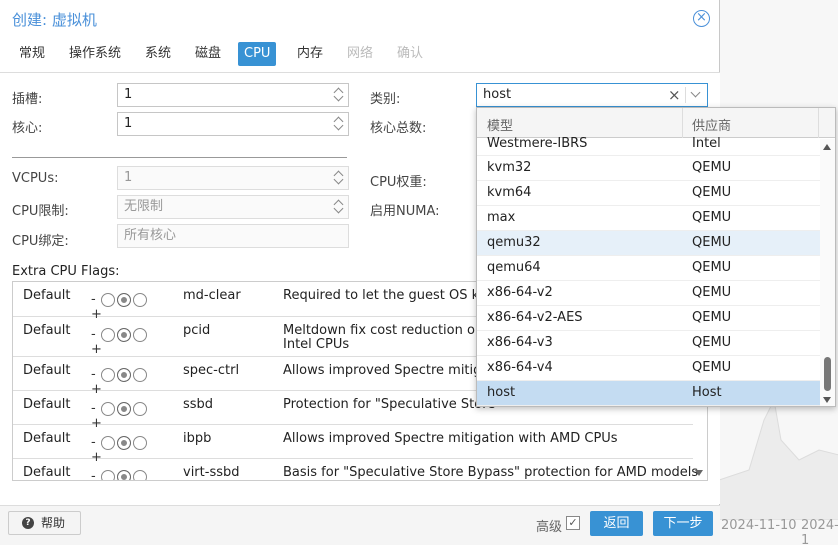  Describe the element at coordinates (385, 99) in the screenshot. I see `type-label: 类别:` at that location.